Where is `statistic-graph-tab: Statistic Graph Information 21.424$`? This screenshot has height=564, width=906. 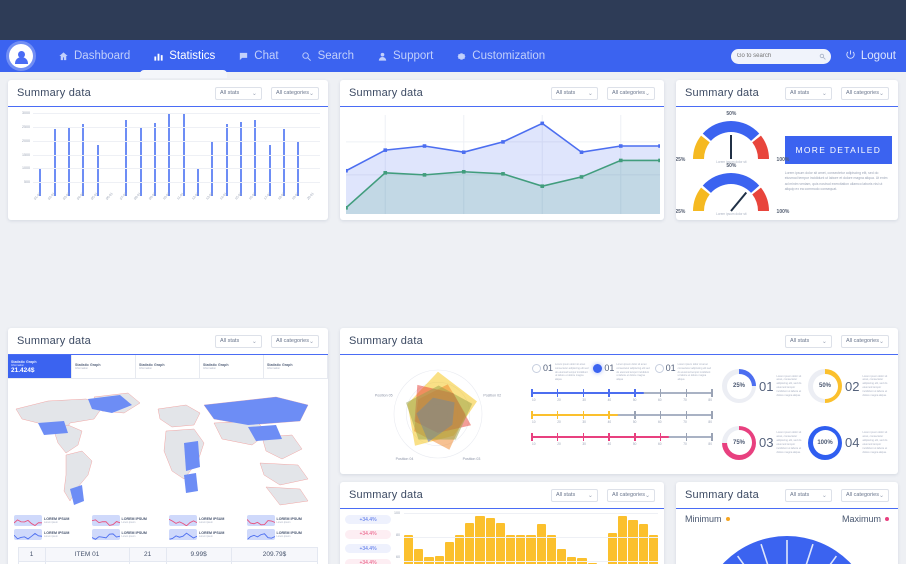
statistic-graph-tab: Statistic Graph Information 21.424$ is located at coordinates (40, 366).